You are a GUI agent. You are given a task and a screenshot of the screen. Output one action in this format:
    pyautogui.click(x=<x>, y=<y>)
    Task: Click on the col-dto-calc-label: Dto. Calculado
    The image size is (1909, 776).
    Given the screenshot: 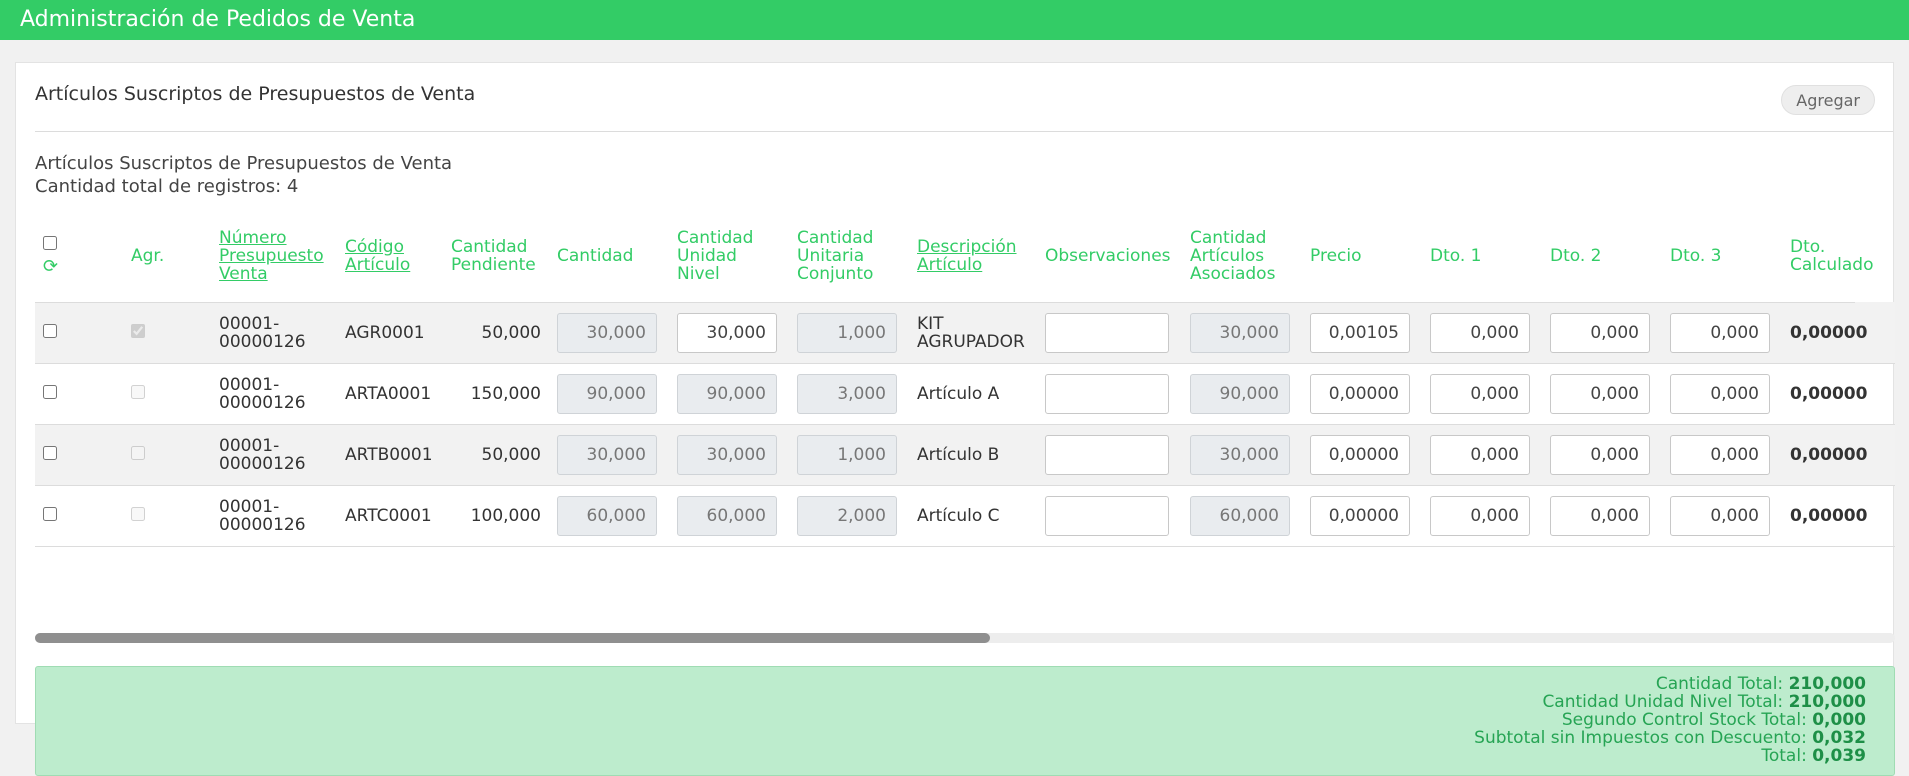 What is the action you would take?
    pyautogui.click(x=1832, y=255)
    